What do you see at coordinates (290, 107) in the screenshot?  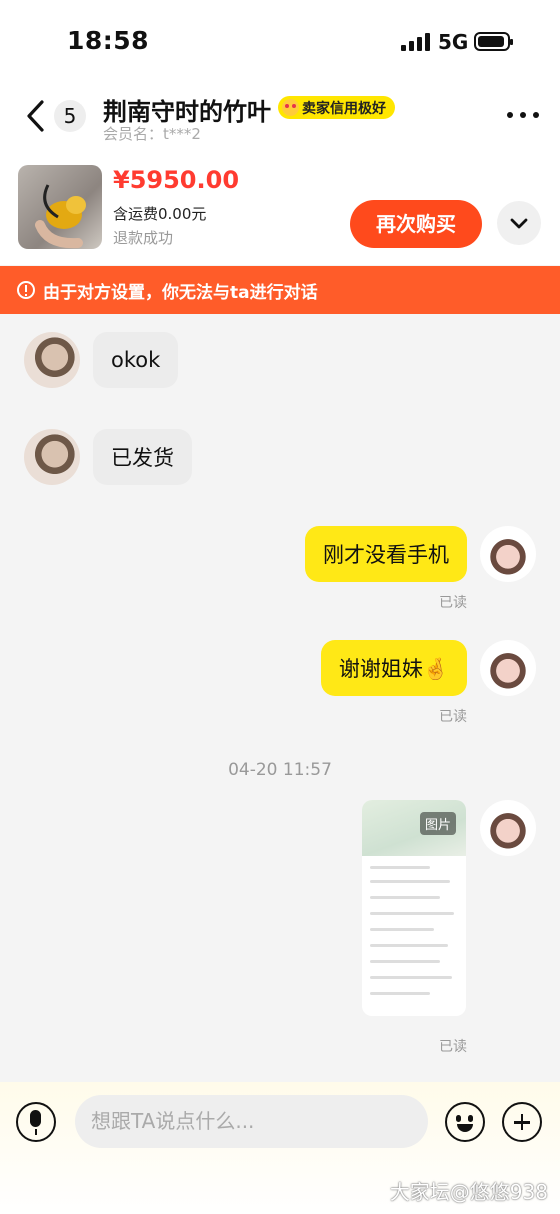 I see `heart-eyes-icon` at bounding box center [290, 107].